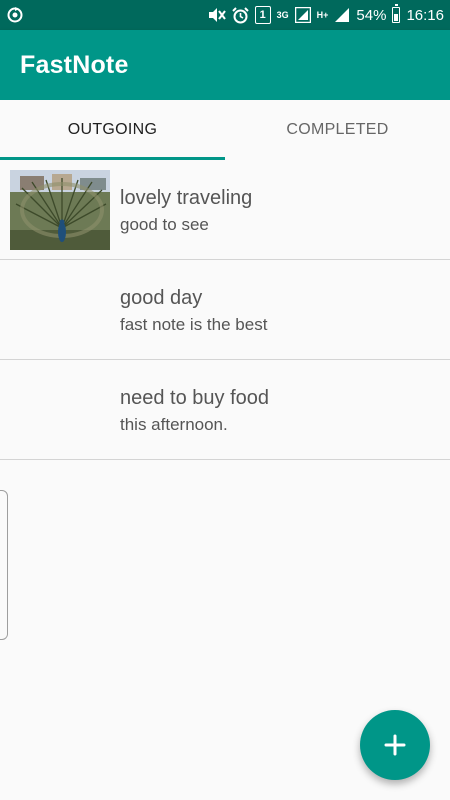 The image size is (450, 800). I want to click on data-label: H+, so click(322, 14).